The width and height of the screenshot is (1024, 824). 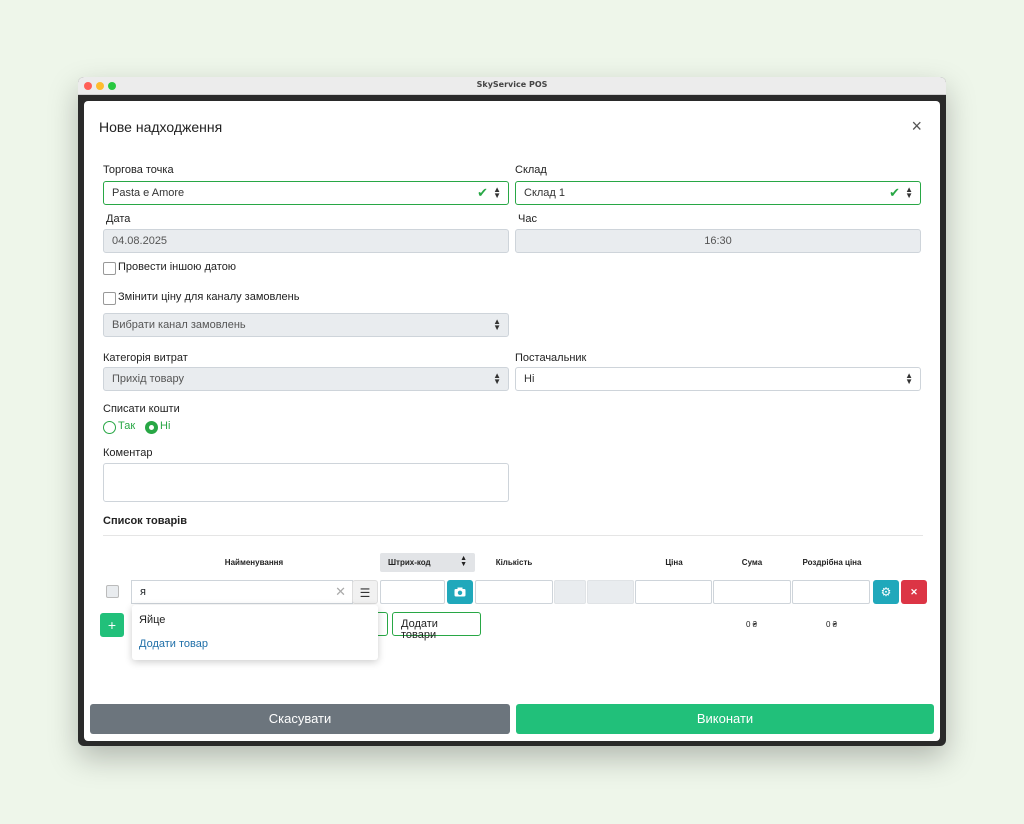 I want to click on column-sum: Сума, so click(x=752, y=562).